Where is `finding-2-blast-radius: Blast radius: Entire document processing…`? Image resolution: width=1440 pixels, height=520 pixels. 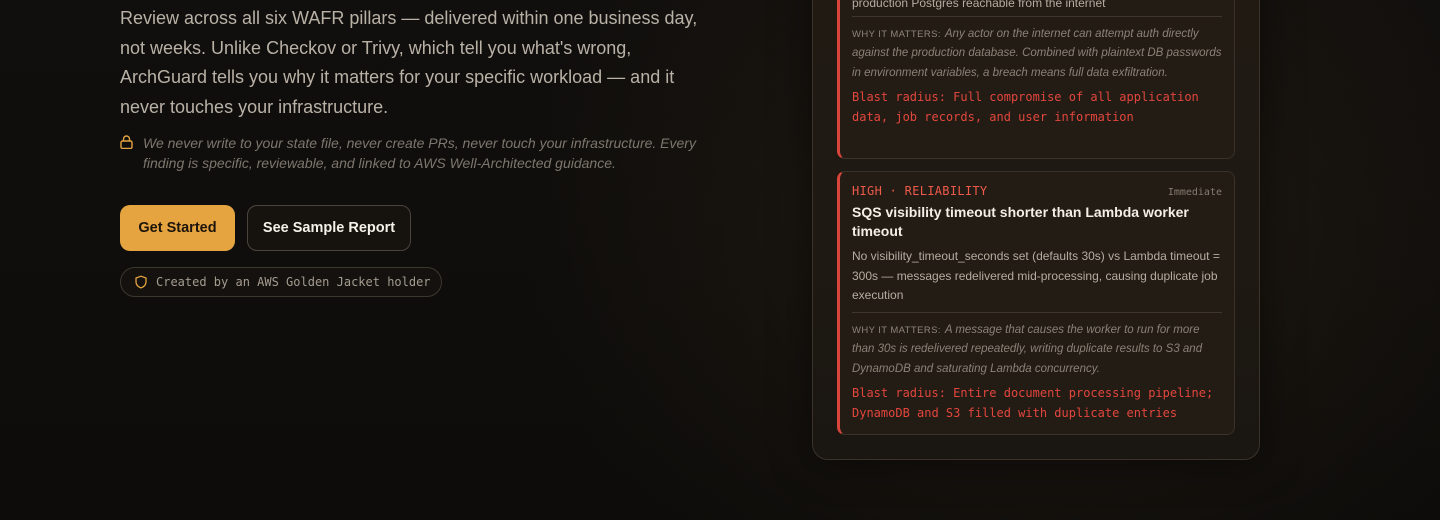 finding-2-blast-radius: Blast radius: Entire document processing… is located at coordinates (1033, 403).